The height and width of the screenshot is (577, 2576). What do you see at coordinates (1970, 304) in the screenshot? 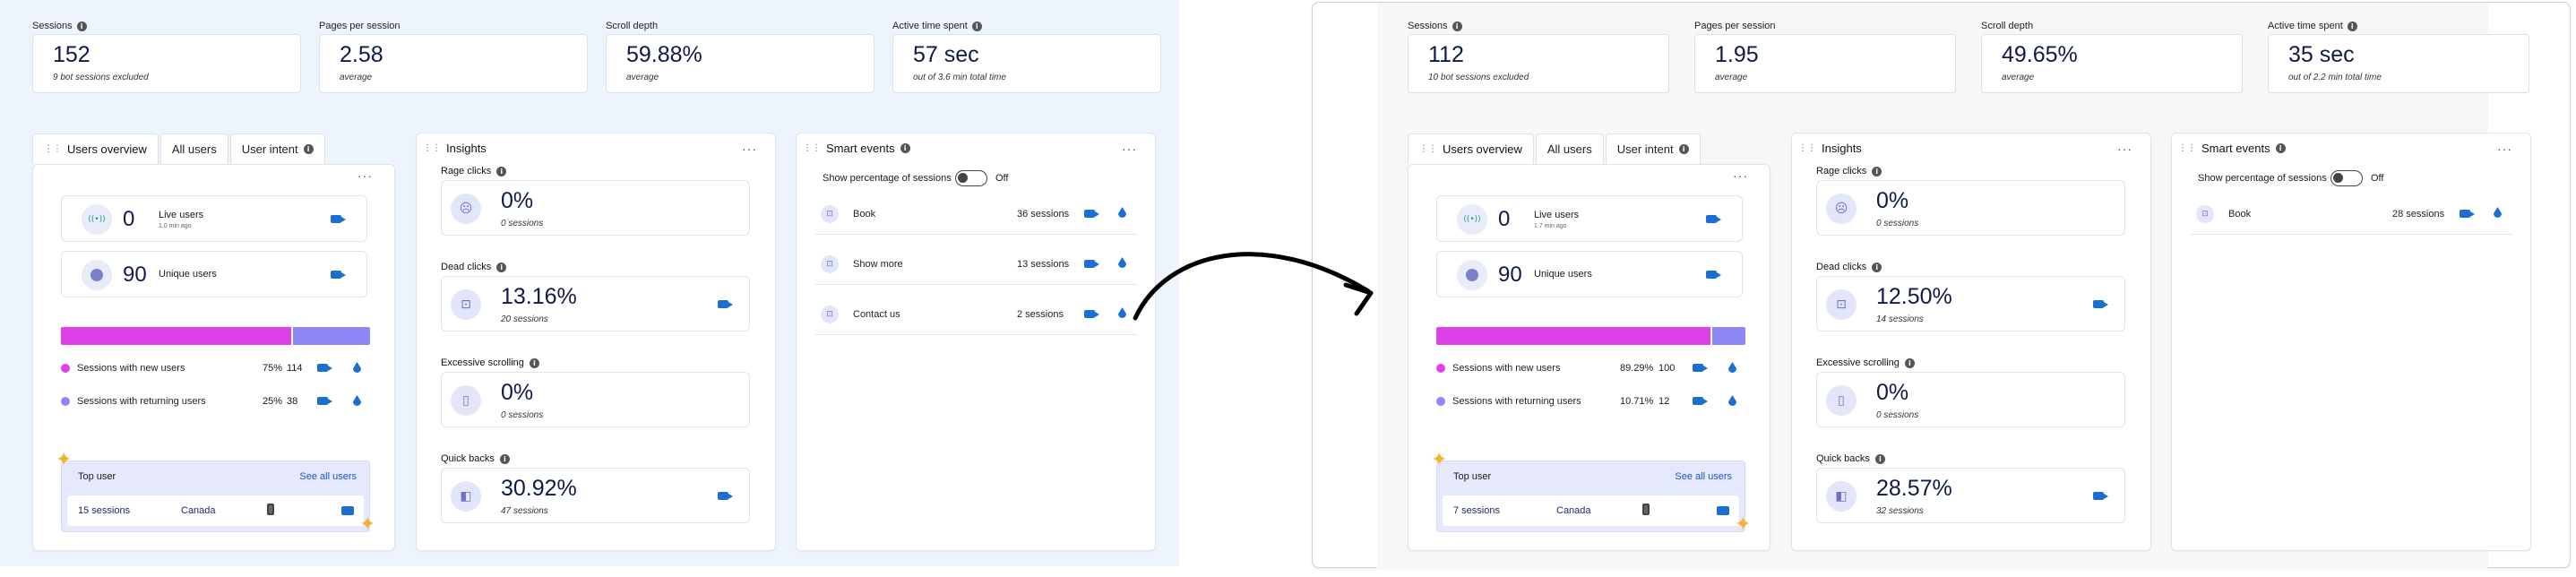
I see `insight-card: ⊡ 12.50% 14 sessions` at bounding box center [1970, 304].